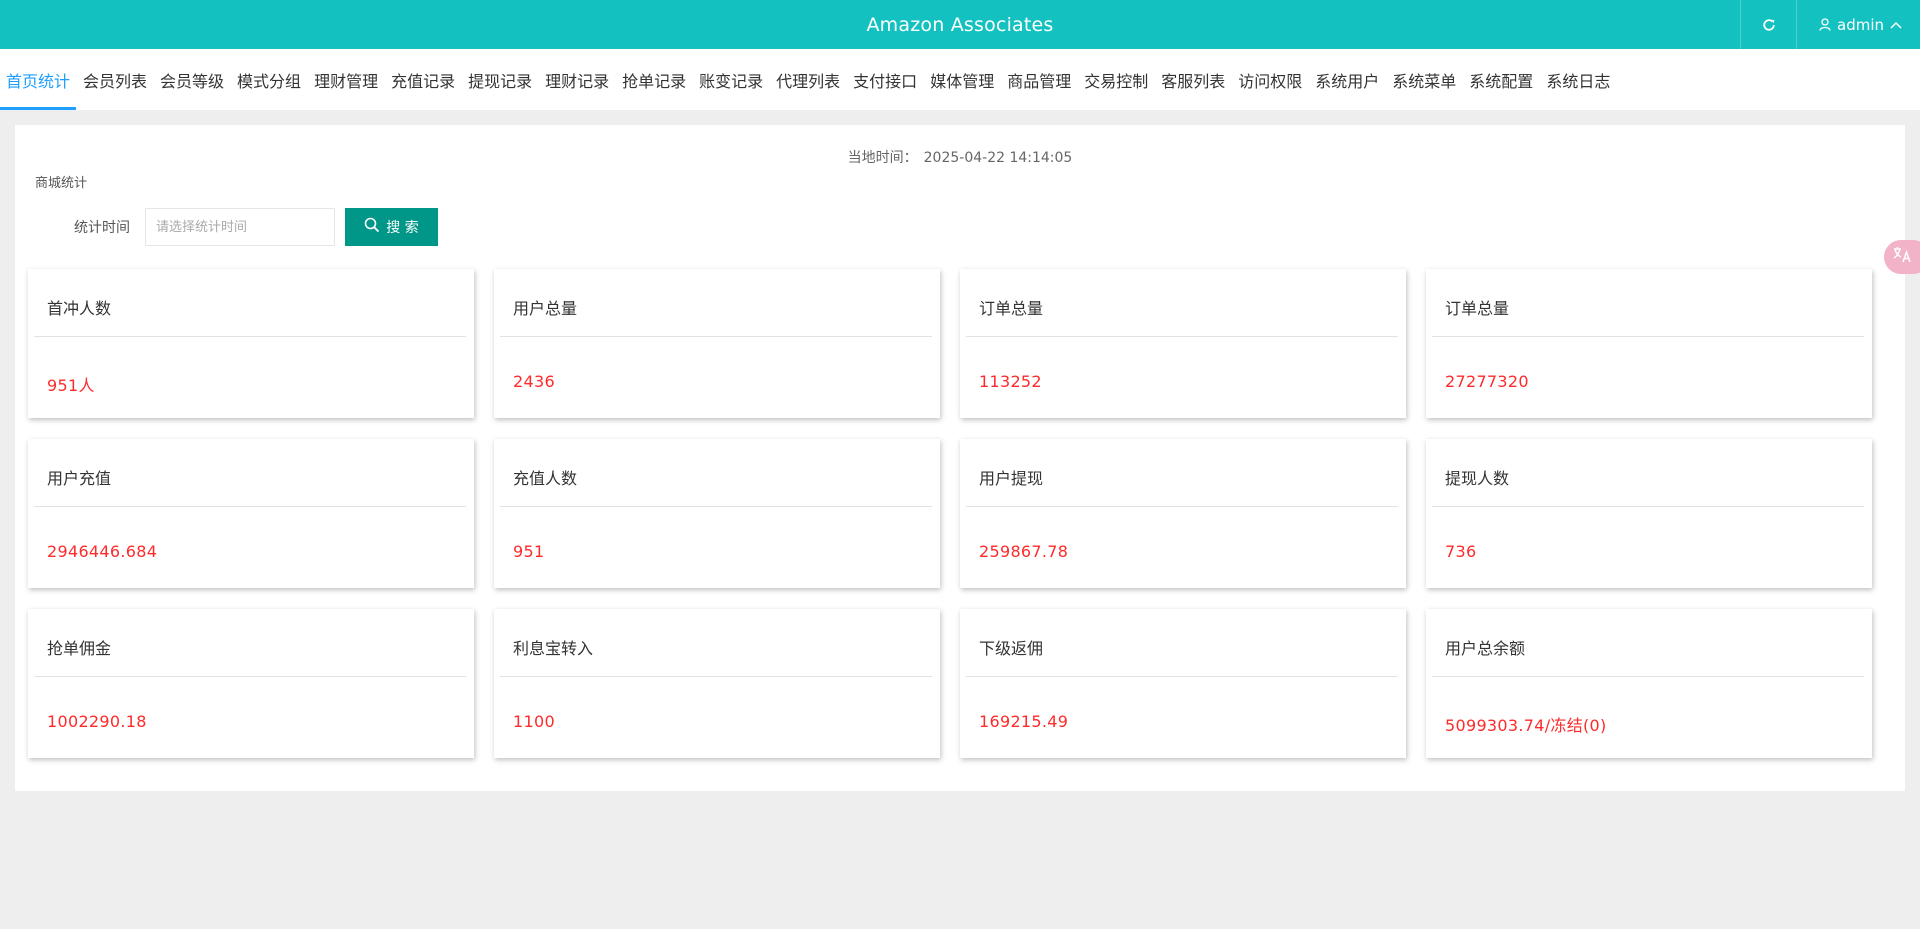 Image resolution: width=1920 pixels, height=929 pixels. What do you see at coordinates (372, 227) in the screenshot?
I see `search-icon` at bounding box center [372, 227].